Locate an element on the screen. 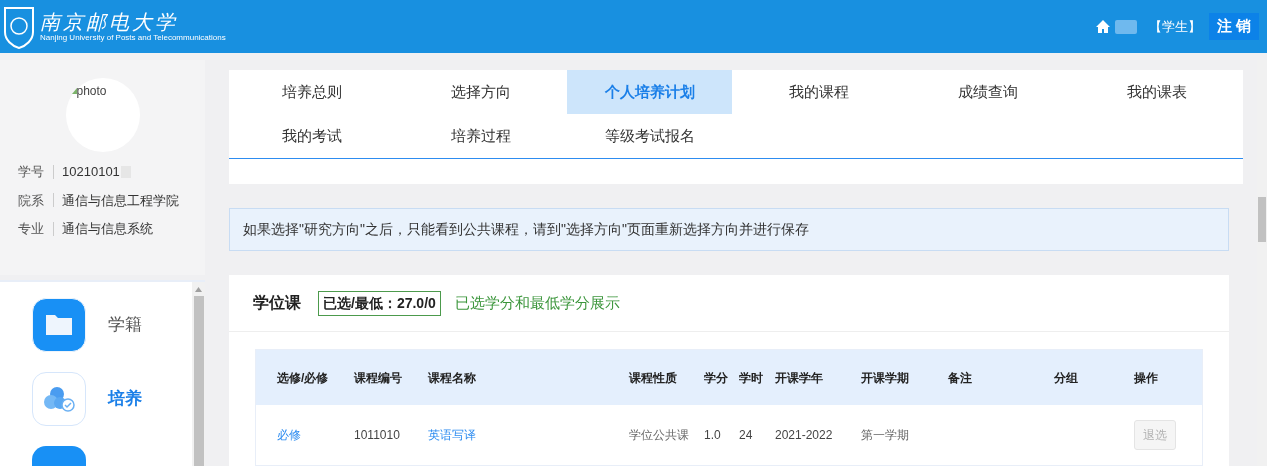 The width and height of the screenshot is (1267, 466). nav-item: 学籍 is located at coordinates (125, 325).